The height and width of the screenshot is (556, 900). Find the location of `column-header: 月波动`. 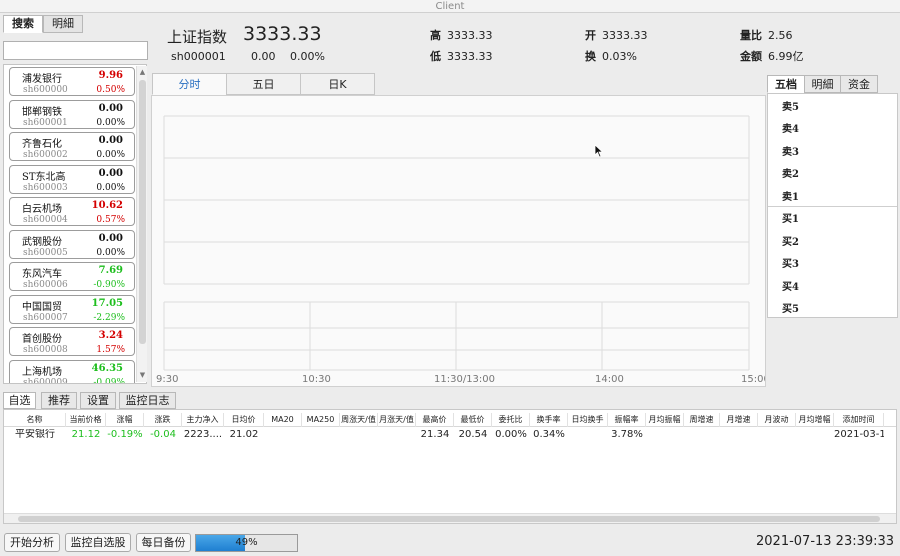

column-header: 月波动 is located at coordinates (777, 420).